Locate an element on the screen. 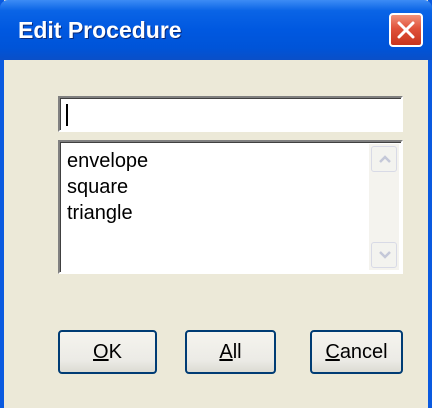 The image size is (438, 408). vertical-scrollbar is located at coordinates (384, 207).